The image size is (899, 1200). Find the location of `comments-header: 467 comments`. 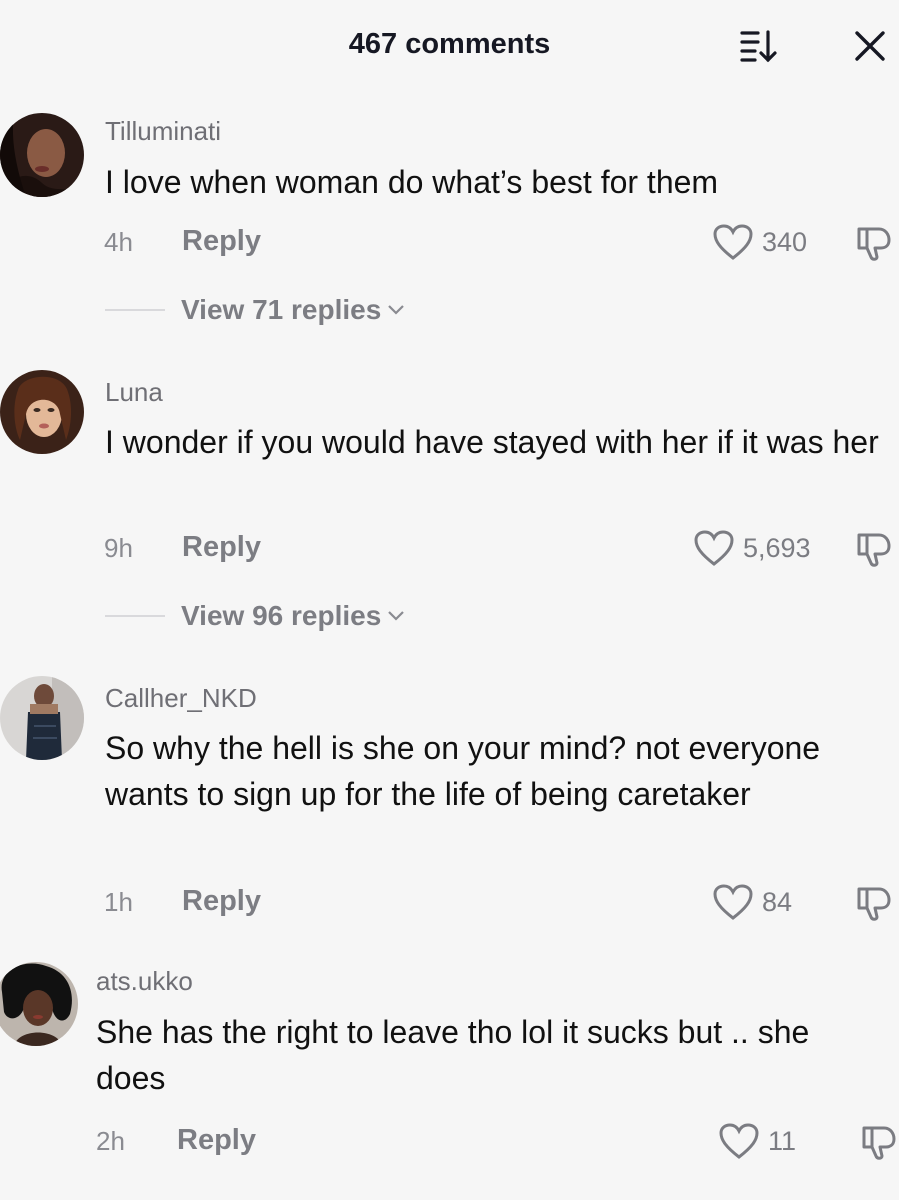

comments-header: 467 comments is located at coordinates (449, 46).